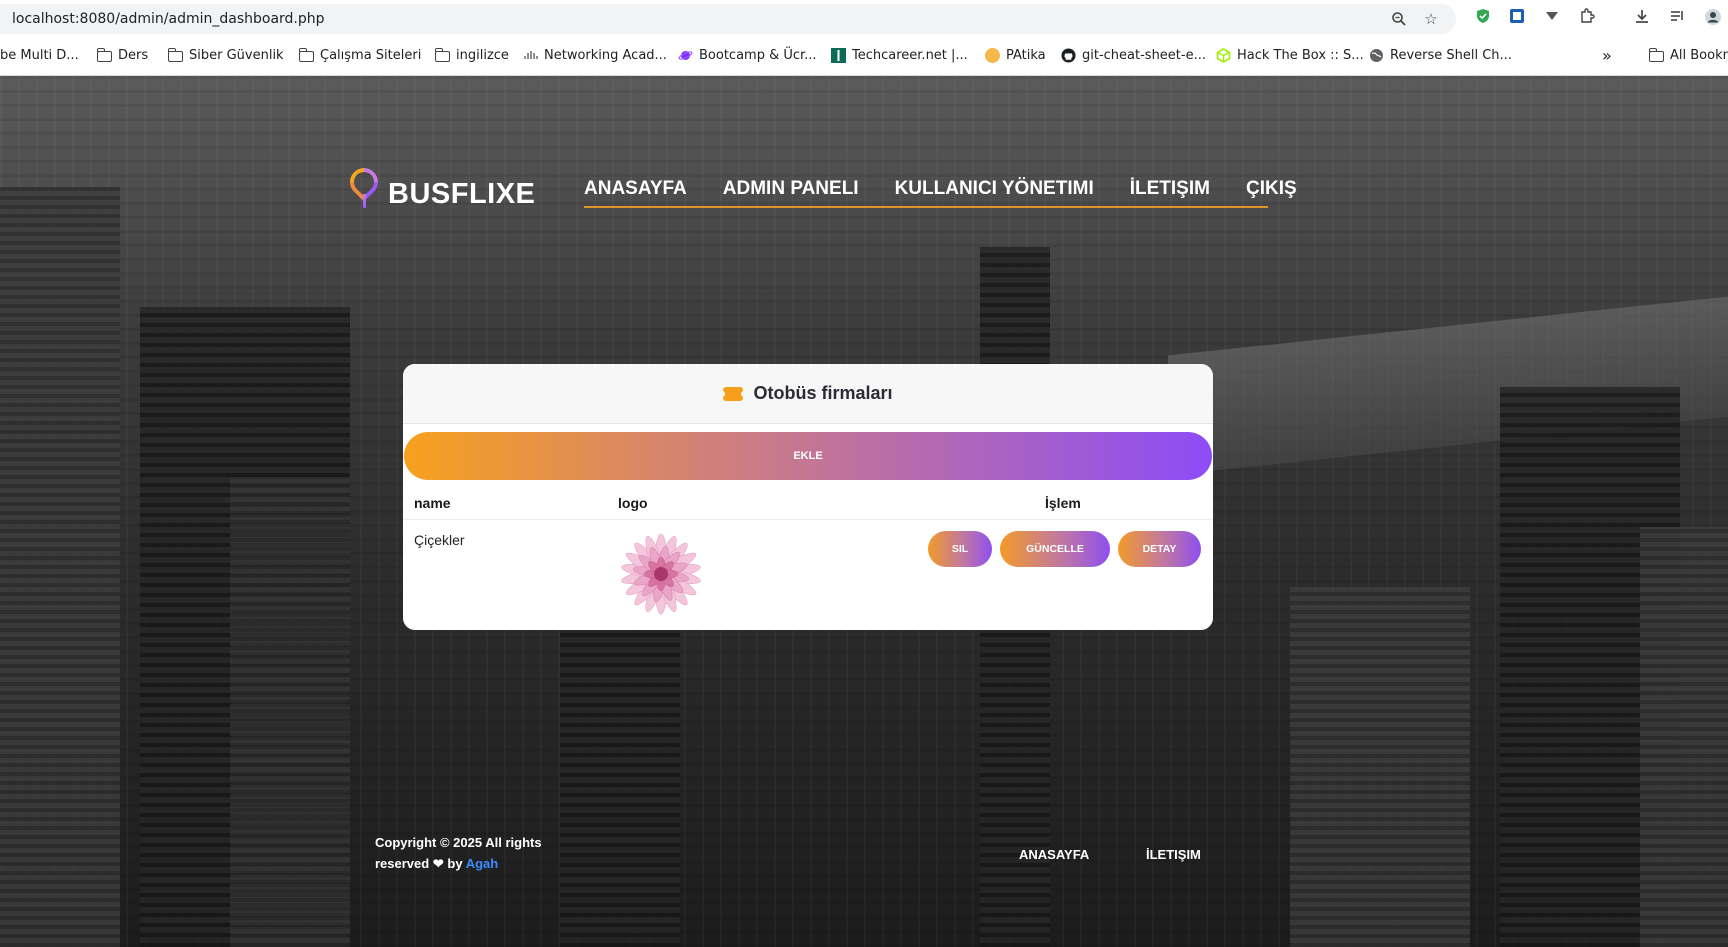  What do you see at coordinates (635, 192) in the screenshot?
I see `nav-anasayfa: ANASAYFA` at bounding box center [635, 192].